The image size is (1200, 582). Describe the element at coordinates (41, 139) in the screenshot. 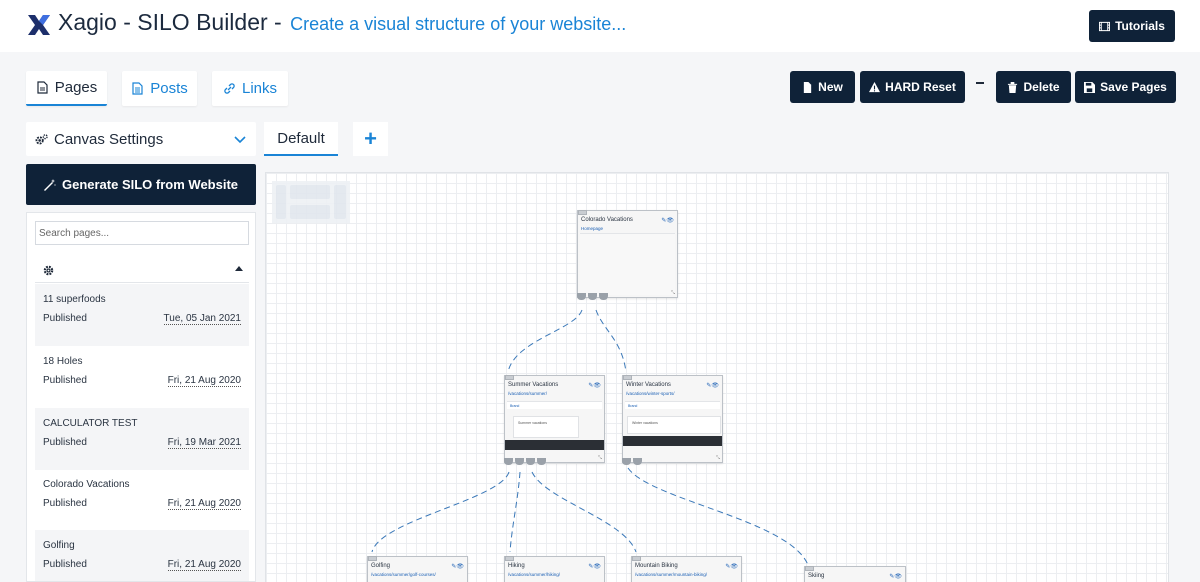

I see `gears-icon` at that location.